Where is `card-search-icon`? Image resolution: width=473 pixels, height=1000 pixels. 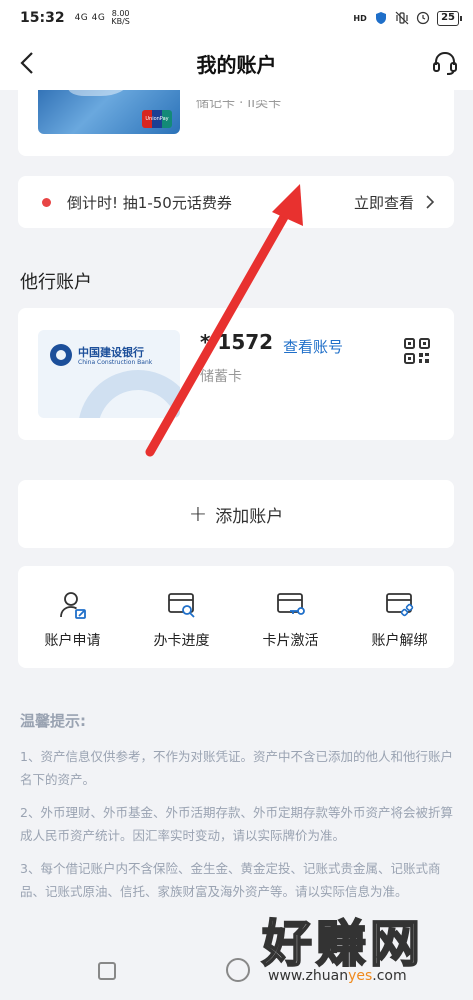
card-search-icon is located at coordinates (181, 605).